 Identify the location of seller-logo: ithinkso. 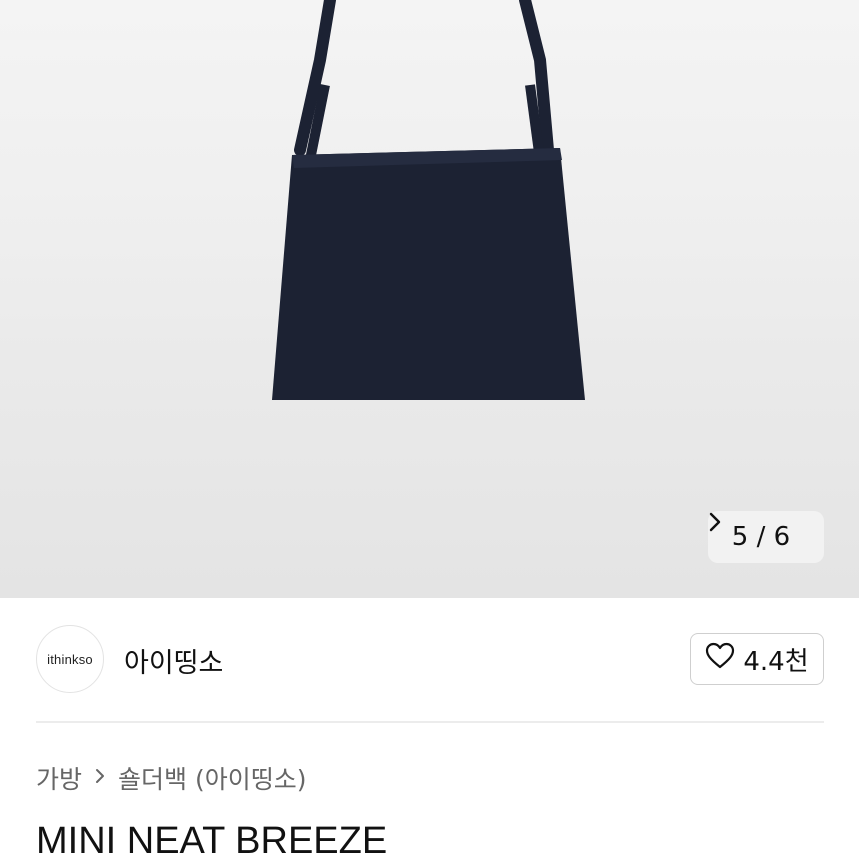
(70, 659).